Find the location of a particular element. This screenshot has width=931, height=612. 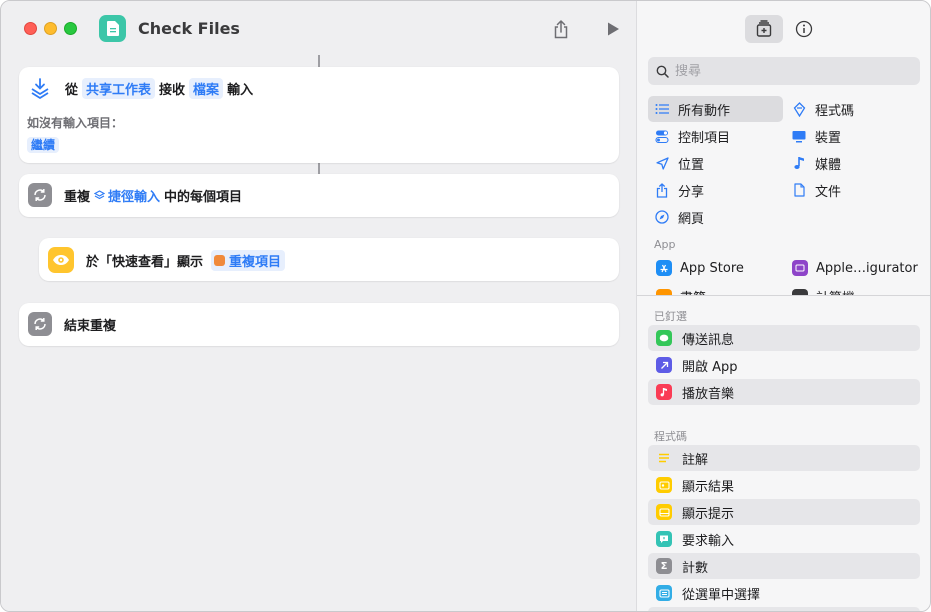

search-field is located at coordinates (784, 71).